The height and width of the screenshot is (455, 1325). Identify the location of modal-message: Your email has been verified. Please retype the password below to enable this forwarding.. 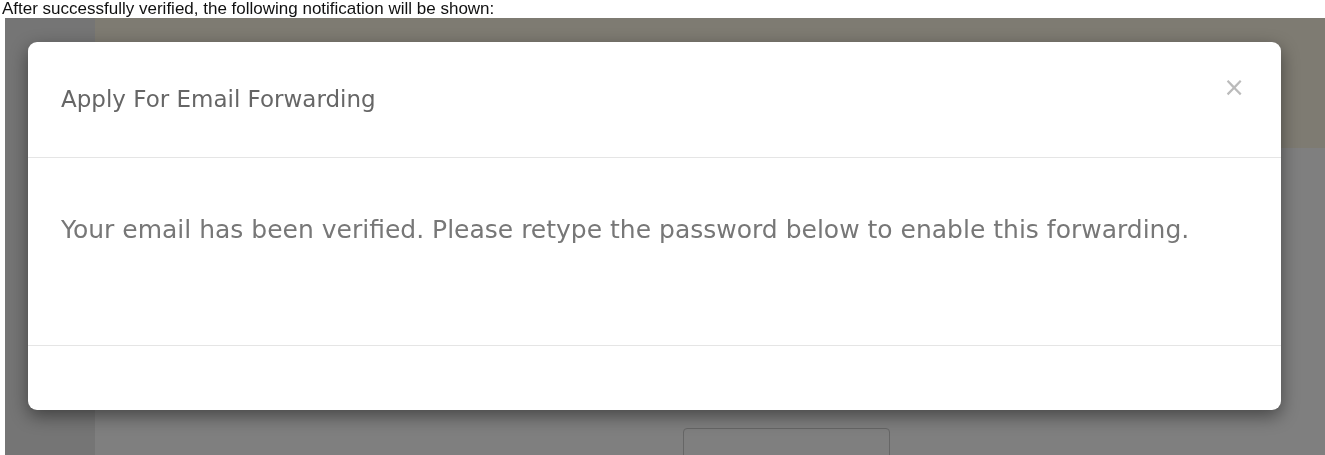
(626, 229).